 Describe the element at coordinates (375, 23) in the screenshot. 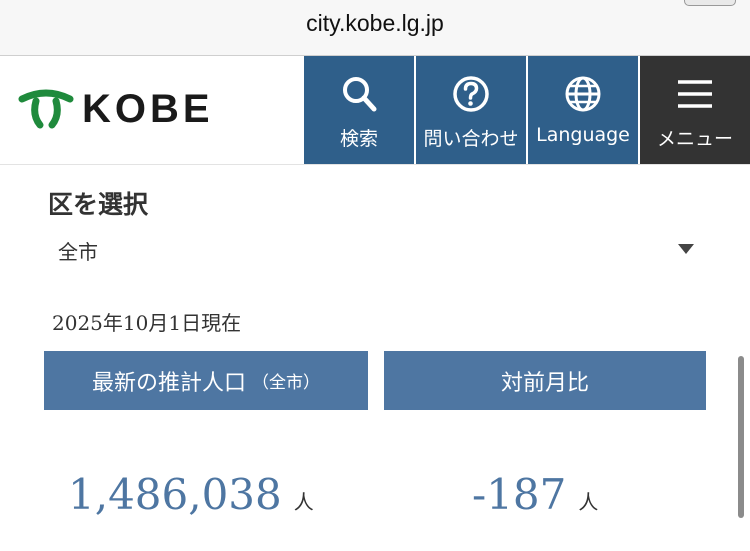

I see `url-text: city.kobe.lg.jp` at that location.